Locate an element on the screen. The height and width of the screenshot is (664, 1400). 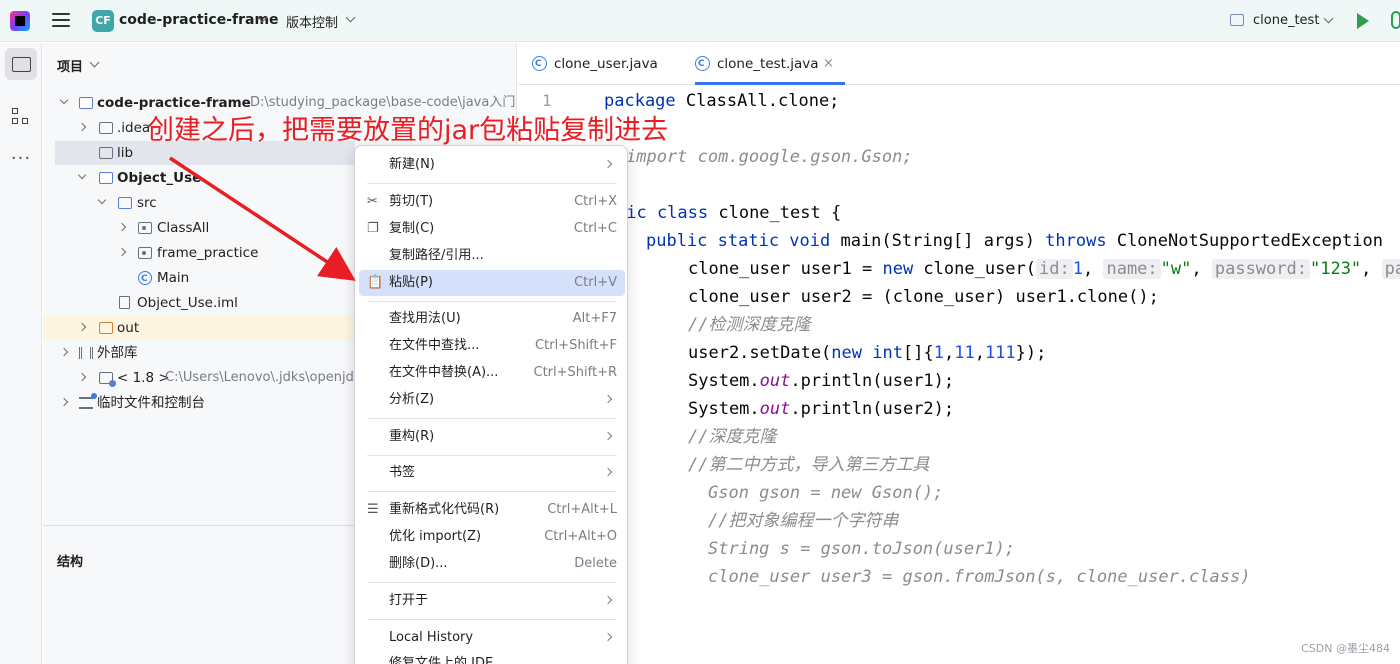
project-badge: CF is located at coordinates (103, 21).